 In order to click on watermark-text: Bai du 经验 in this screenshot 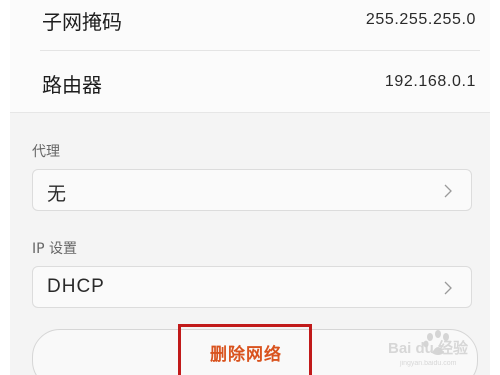, I will do `click(428, 348)`.